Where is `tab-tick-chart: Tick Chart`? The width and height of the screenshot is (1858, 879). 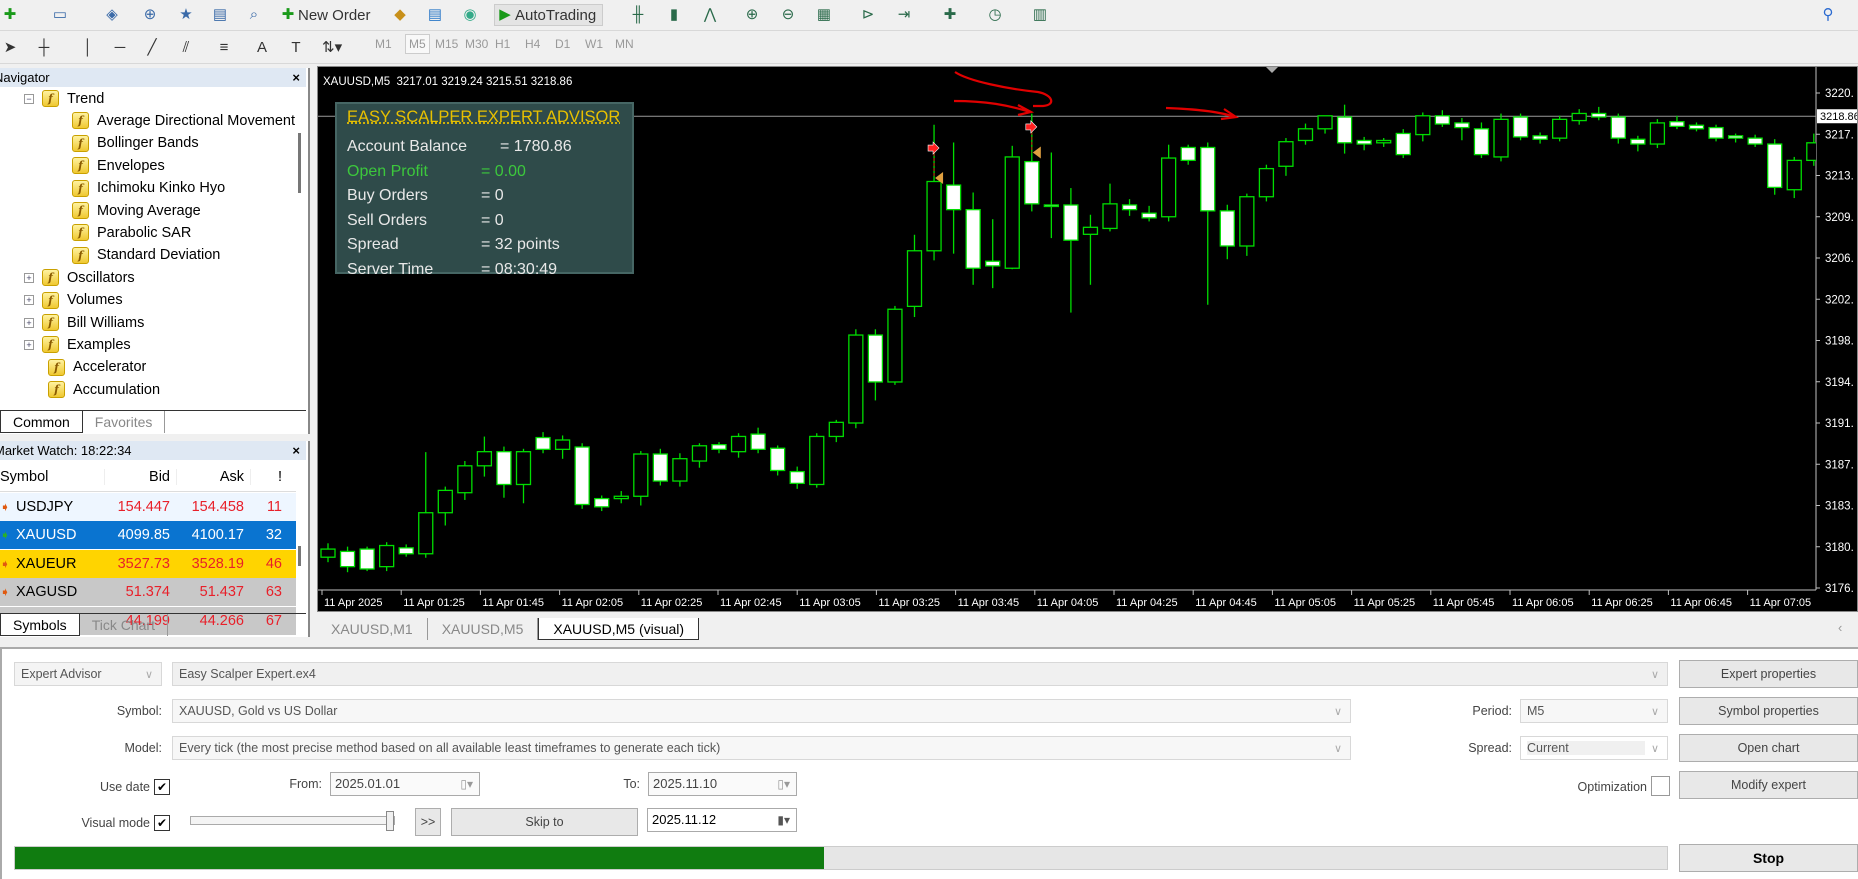
tab-tick-chart: Tick Chart is located at coordinates (124, 625).